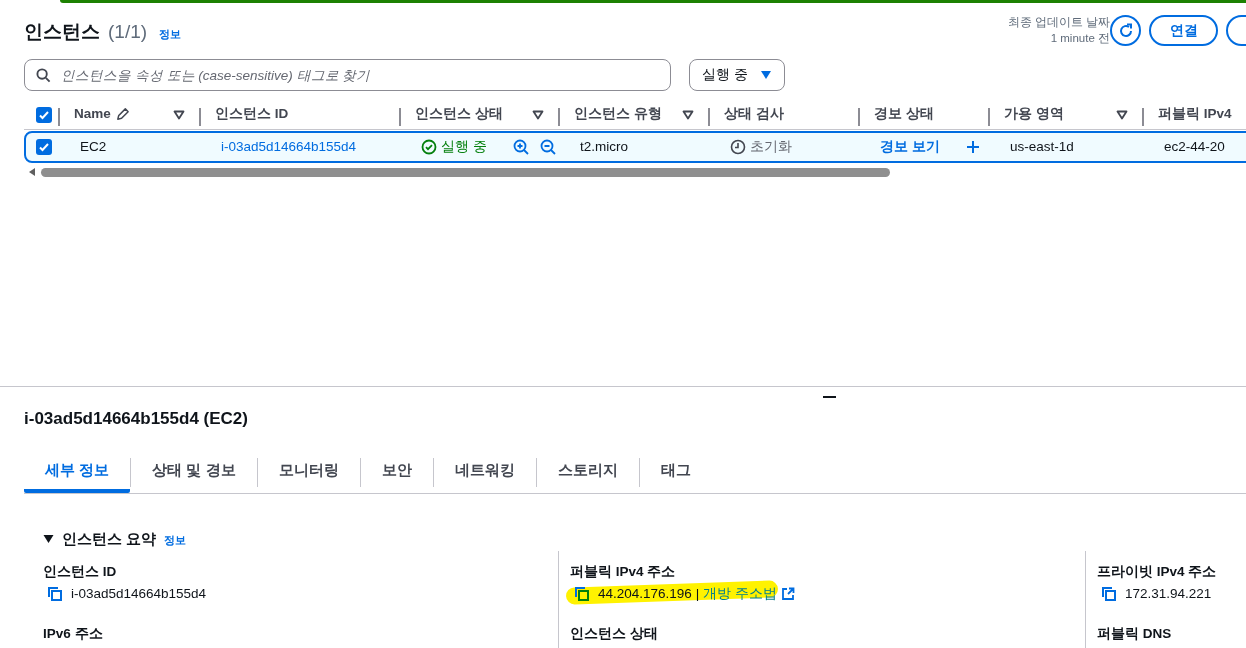  What do you see at coordinates (308, 472) in the screenshot?
I see `tab: 모니터링` at bounding box center [308, 472].